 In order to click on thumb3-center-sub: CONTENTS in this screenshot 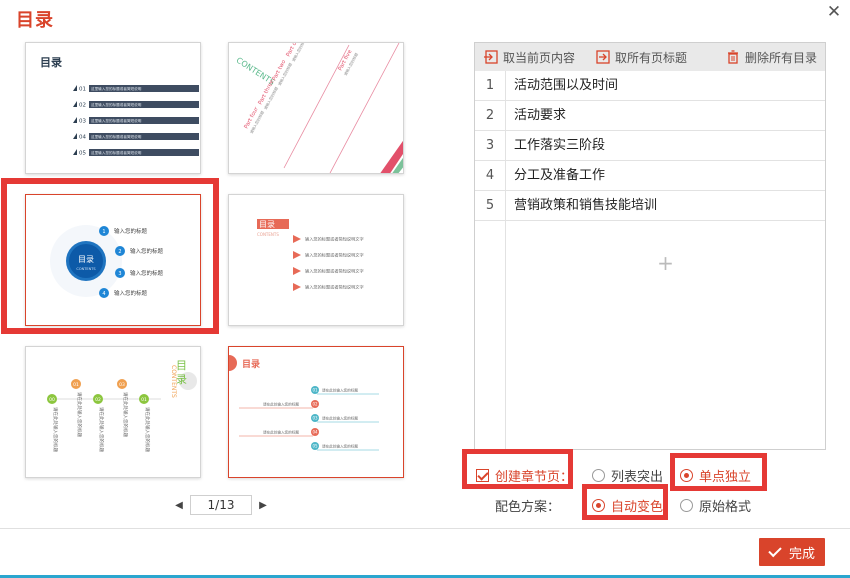, I will do `click(86, 269)`.